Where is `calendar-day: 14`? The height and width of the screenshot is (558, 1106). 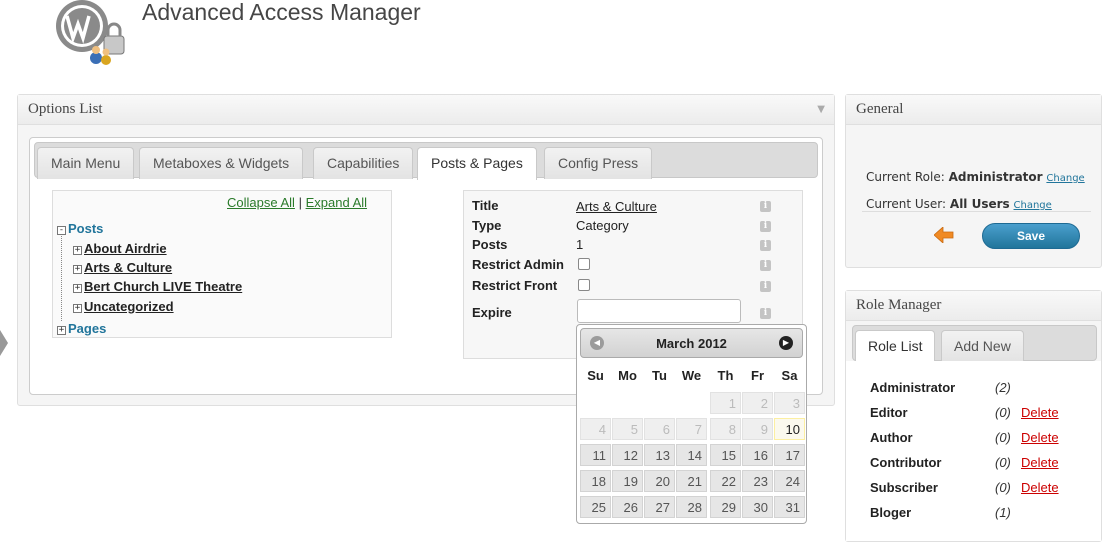 calendar-day: 14 is located at coordinates (691, 455).